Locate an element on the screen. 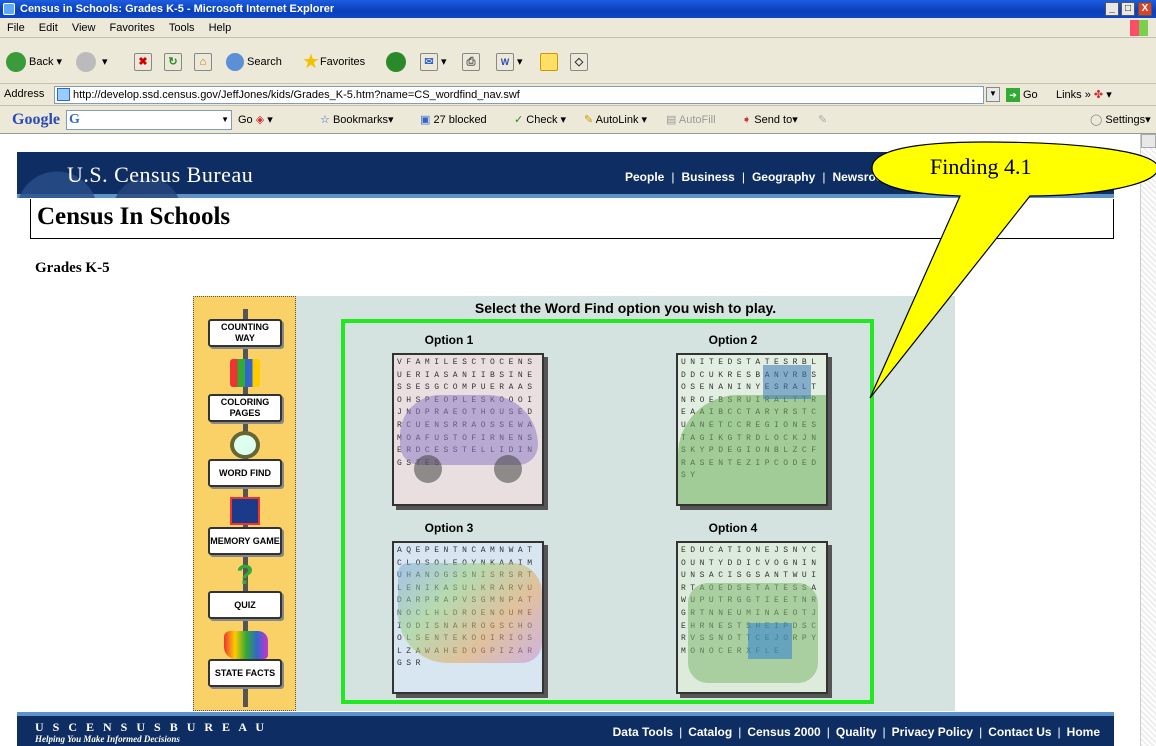 The height and width of the screenshot is (746, 1156). sidebar-item-counting-way: COUNTING WAY is located at coordinates (245, 333).